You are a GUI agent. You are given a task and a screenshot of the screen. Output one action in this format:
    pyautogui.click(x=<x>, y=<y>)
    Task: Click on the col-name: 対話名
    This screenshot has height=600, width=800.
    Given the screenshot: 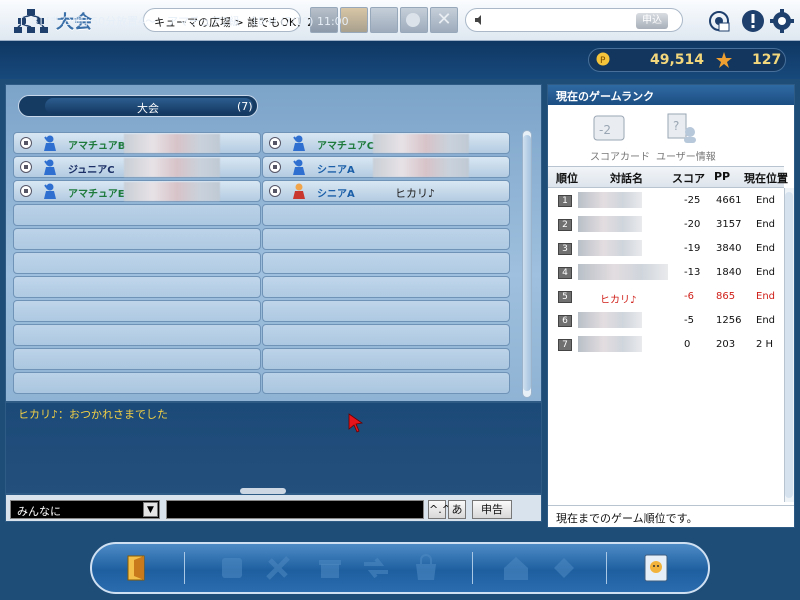 What is the action you would take?
    pyautogui.click(x=626, y=178)
    